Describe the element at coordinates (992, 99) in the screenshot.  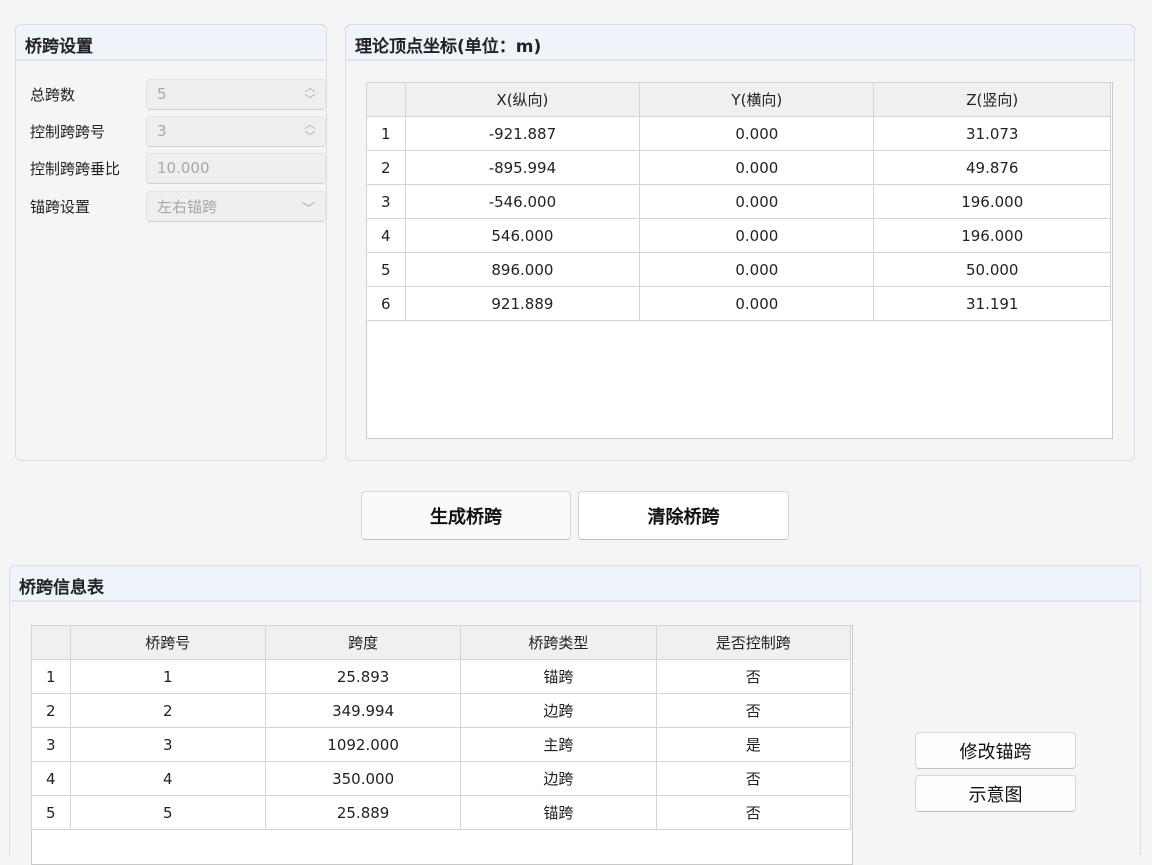
I see `z-column-header: Z(竖向)` at that location.